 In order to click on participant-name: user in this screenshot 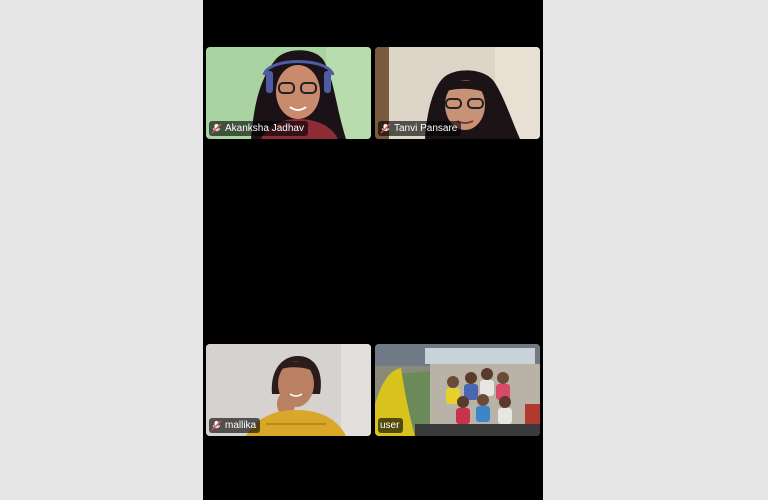, I will do `click(390, 425)`.